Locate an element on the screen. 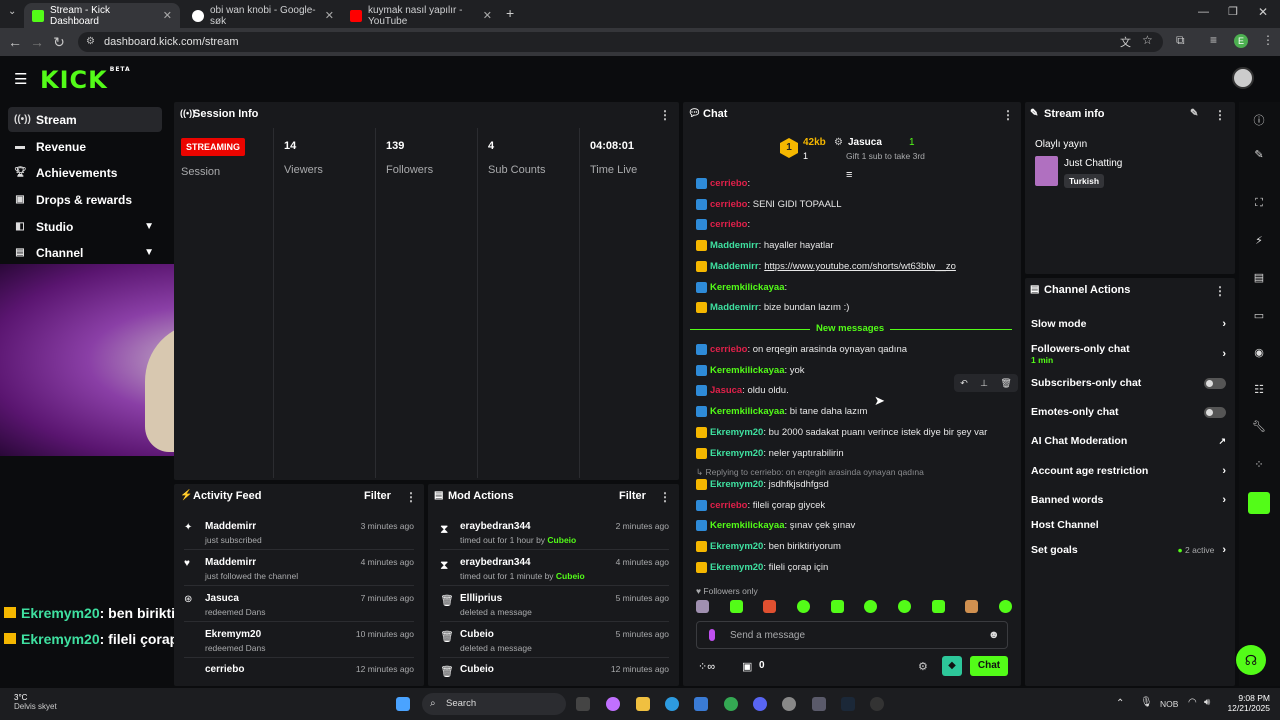 The image size is (1280, 720). clock: 9:08 PM 12/21/2025 is located at coordinates (1248, 703).